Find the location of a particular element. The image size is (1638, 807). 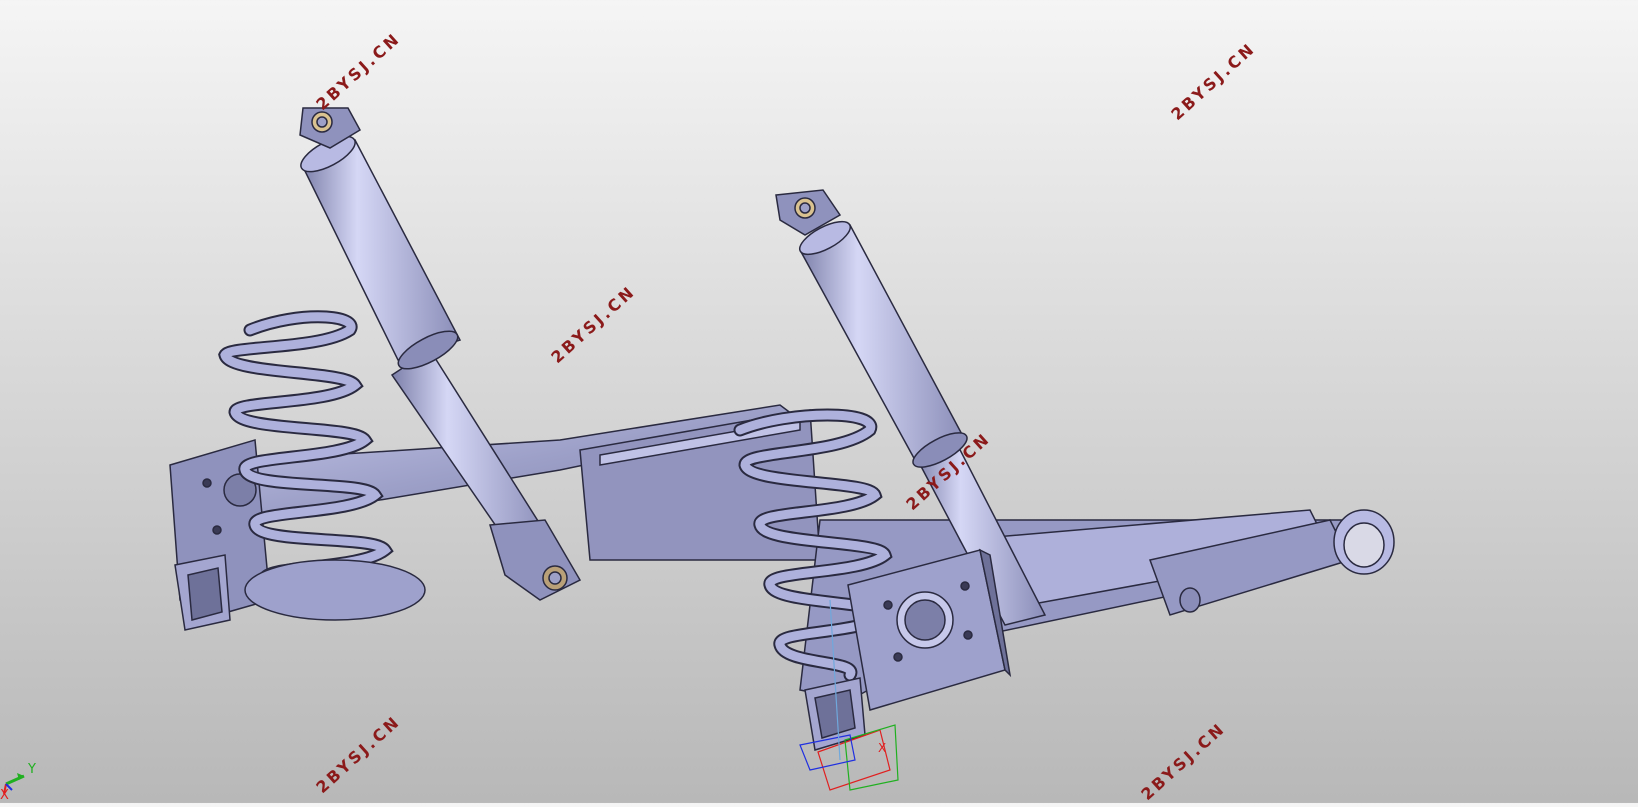

view-orientation-triad: Y X is located at coordinates (30, 781).